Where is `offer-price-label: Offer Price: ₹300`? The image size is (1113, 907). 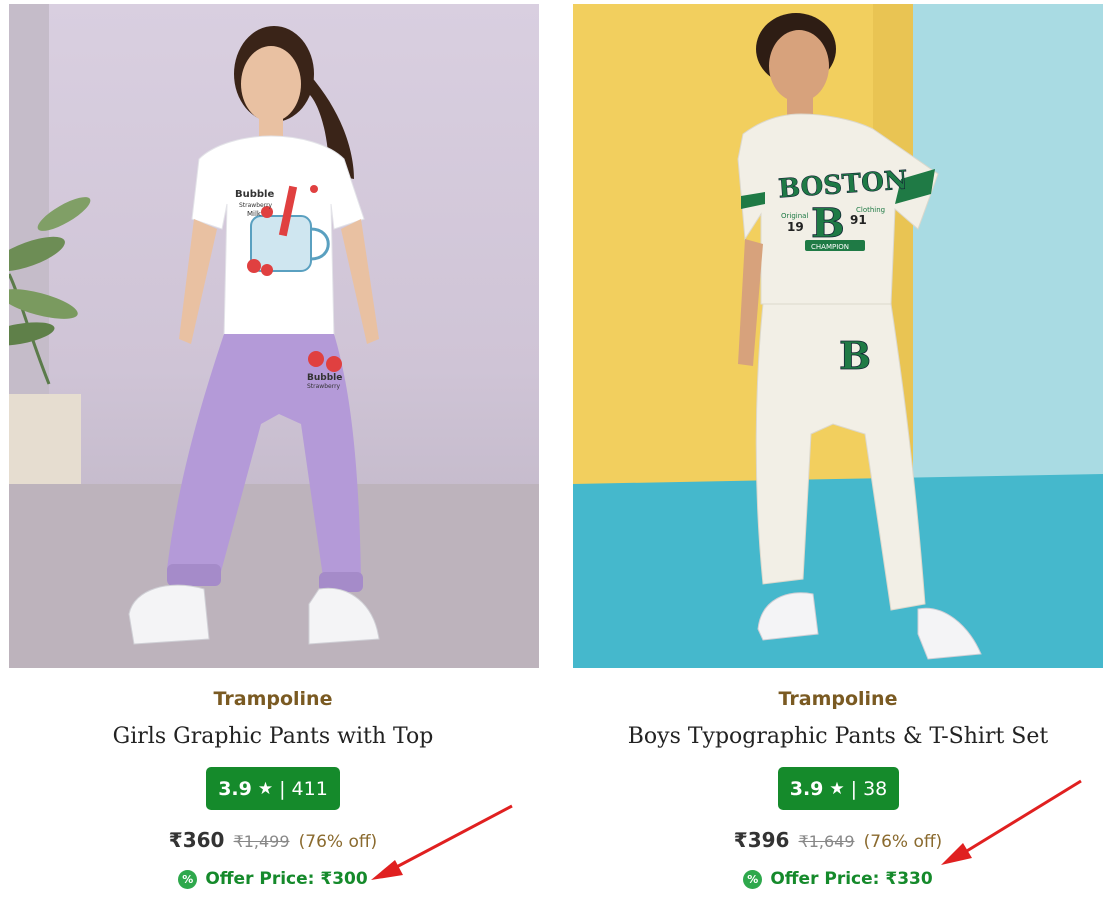
offer-price-label: Offer Price: ₹300 is located at coordinates (286, 879).